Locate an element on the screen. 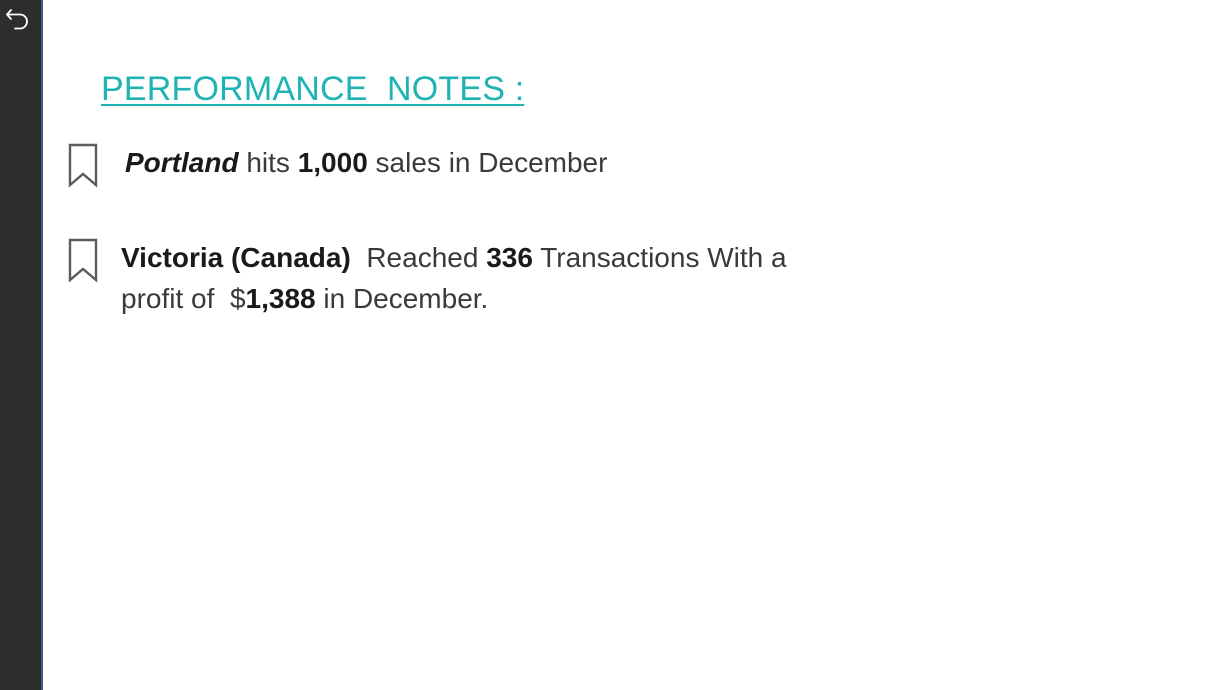 This screenshot has height=690, width=1228. note-text-part: Reached is located at coordinates (418, 257).